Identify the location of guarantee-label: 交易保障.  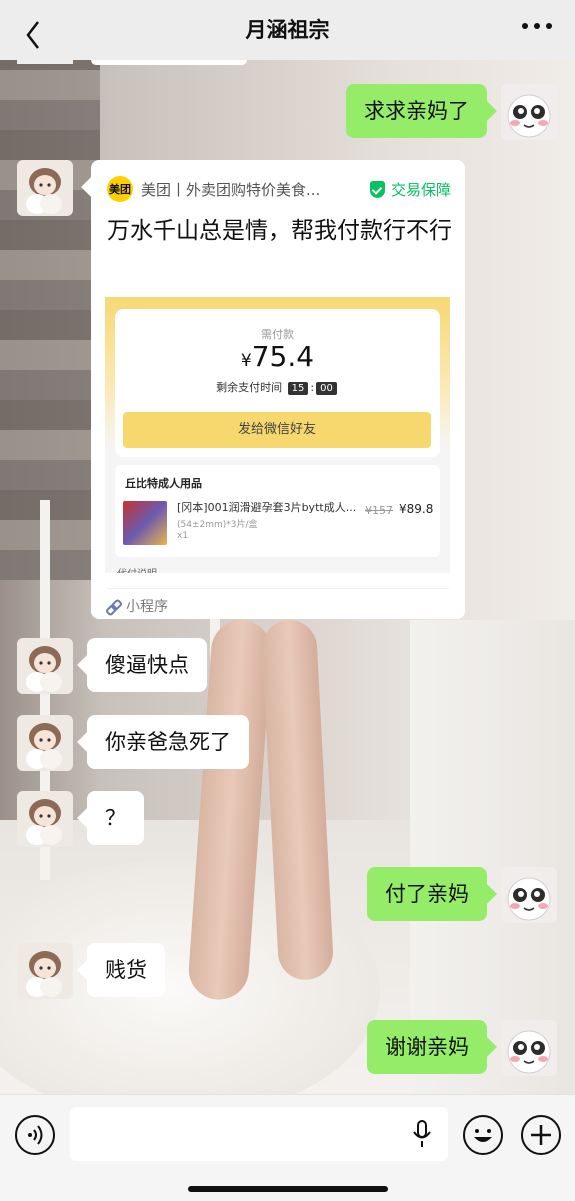
(420, 190).